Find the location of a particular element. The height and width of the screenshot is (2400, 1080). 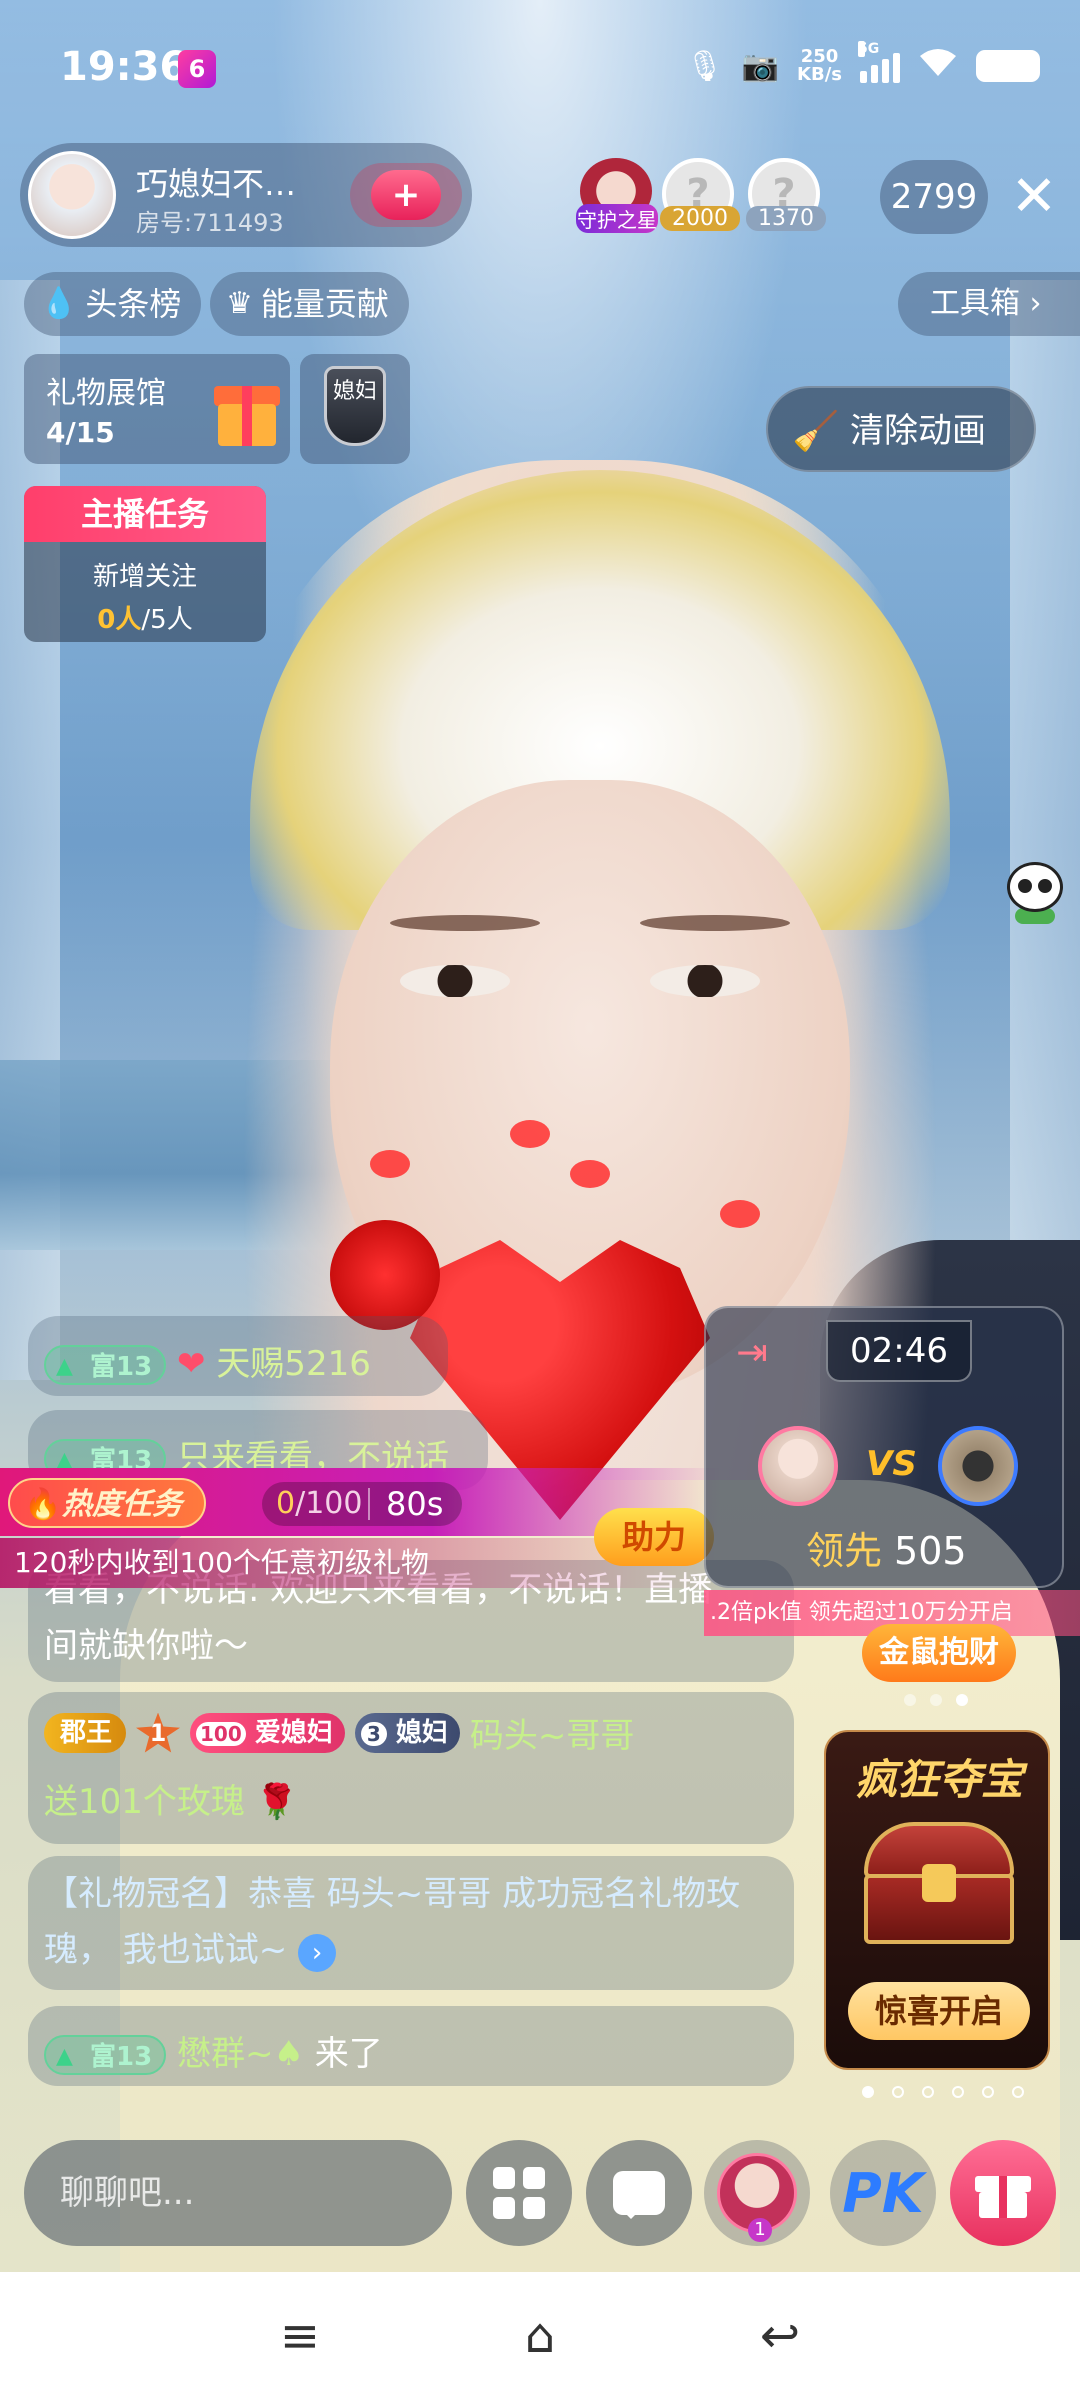

cell-signal-icon: 5G is located at coordinates (879, 62).